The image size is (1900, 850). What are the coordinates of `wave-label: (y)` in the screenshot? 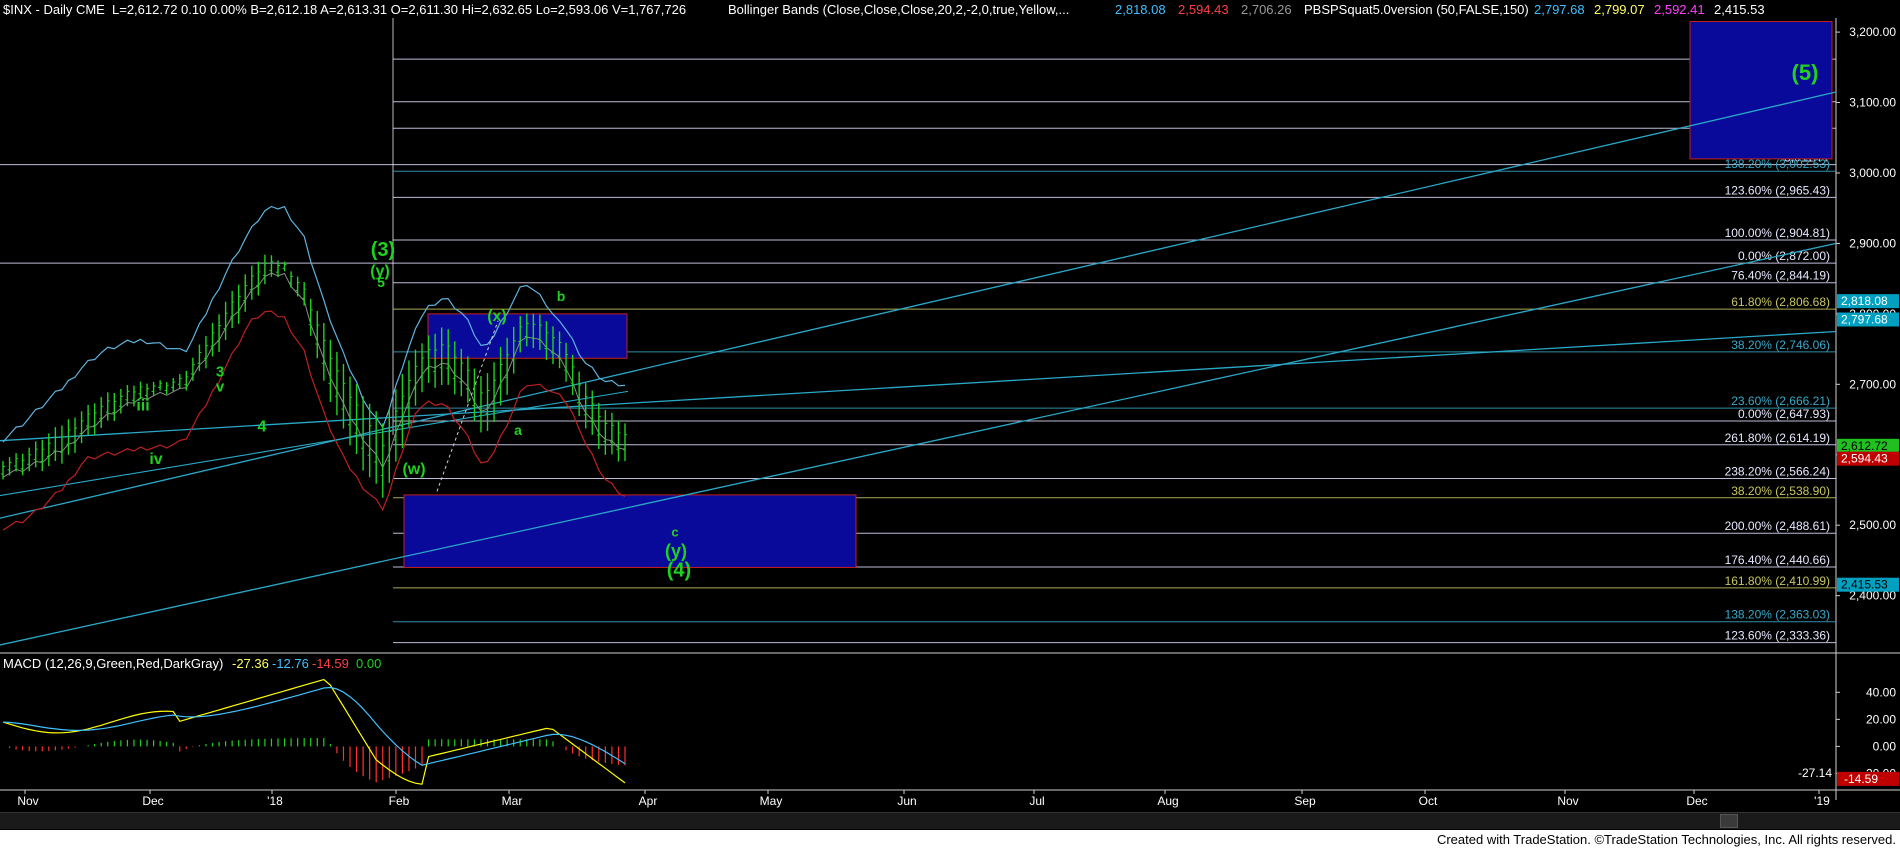 It's located at (676, 551).